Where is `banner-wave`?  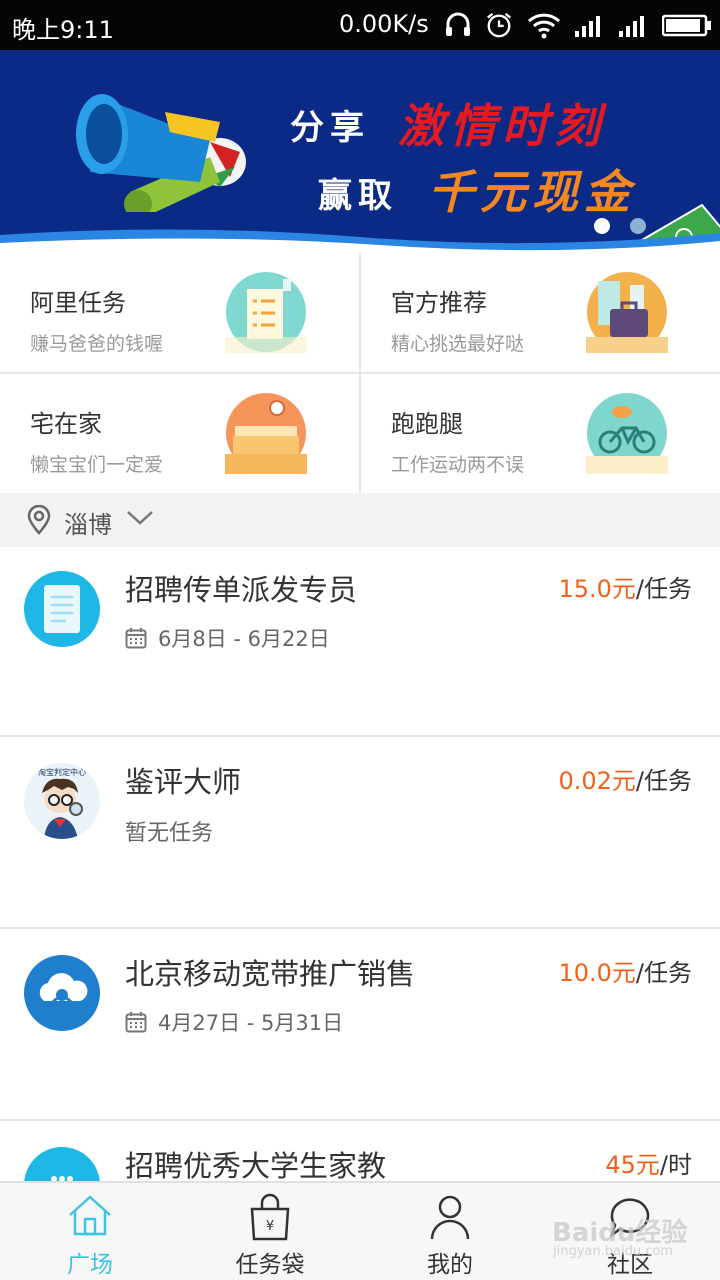
banner-wave is located at coordinates (360, 241).